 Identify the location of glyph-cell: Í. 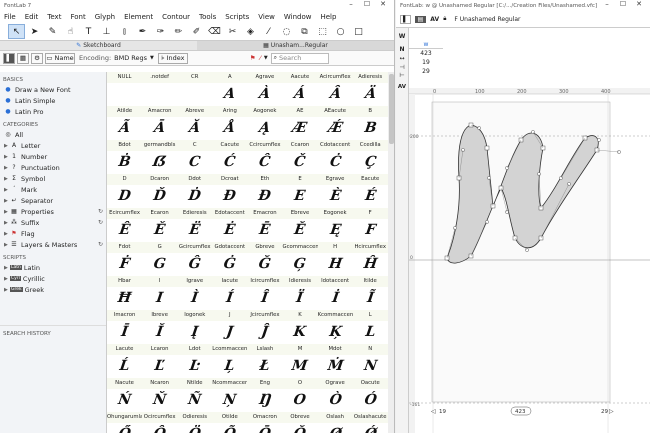
(230, 298).